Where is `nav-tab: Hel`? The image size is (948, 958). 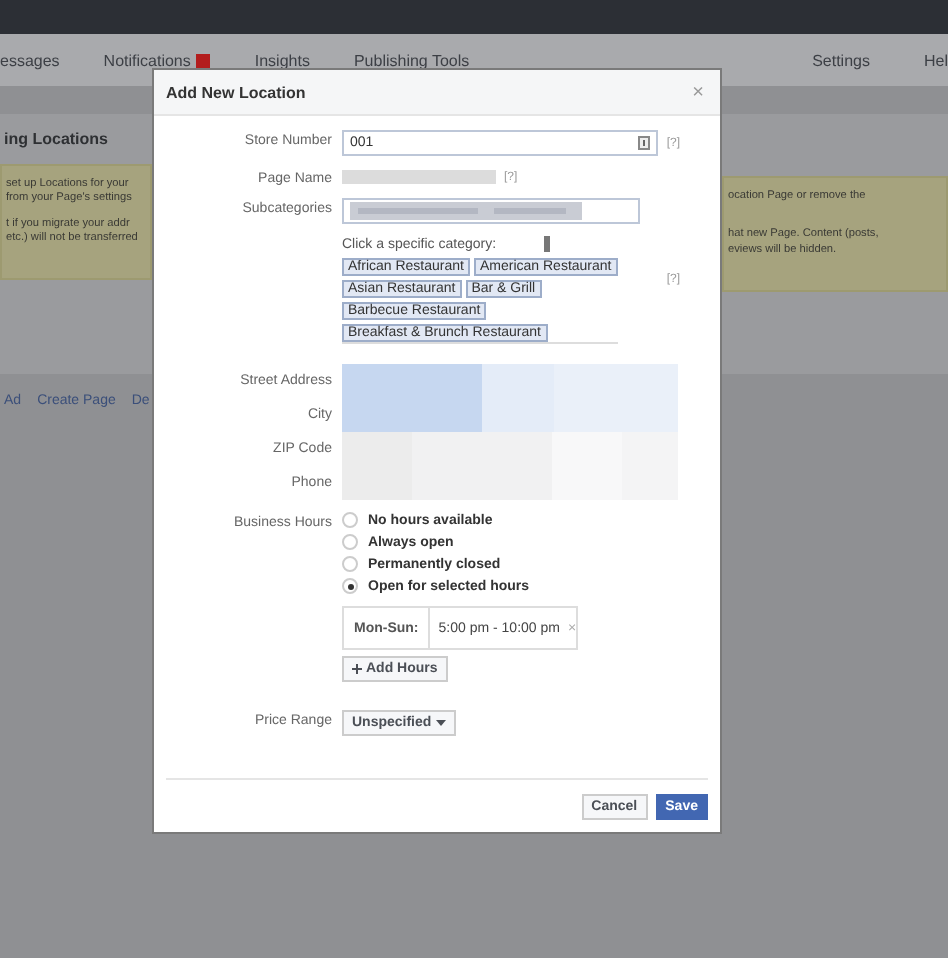 nav-tab: Hel is located at coordinates (935, 60).